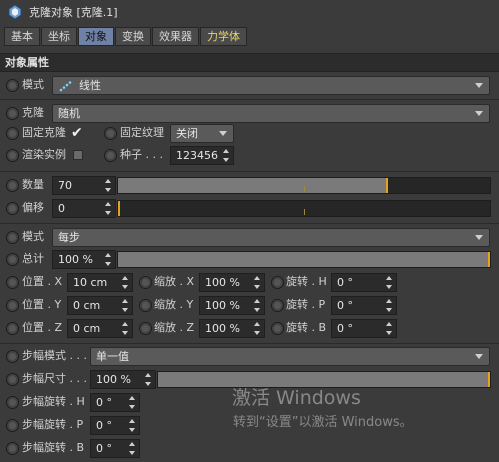  Describe the element at coordinates (271, 237) in the screenshot. I see `mode2-dropdown: 每步` at that location.